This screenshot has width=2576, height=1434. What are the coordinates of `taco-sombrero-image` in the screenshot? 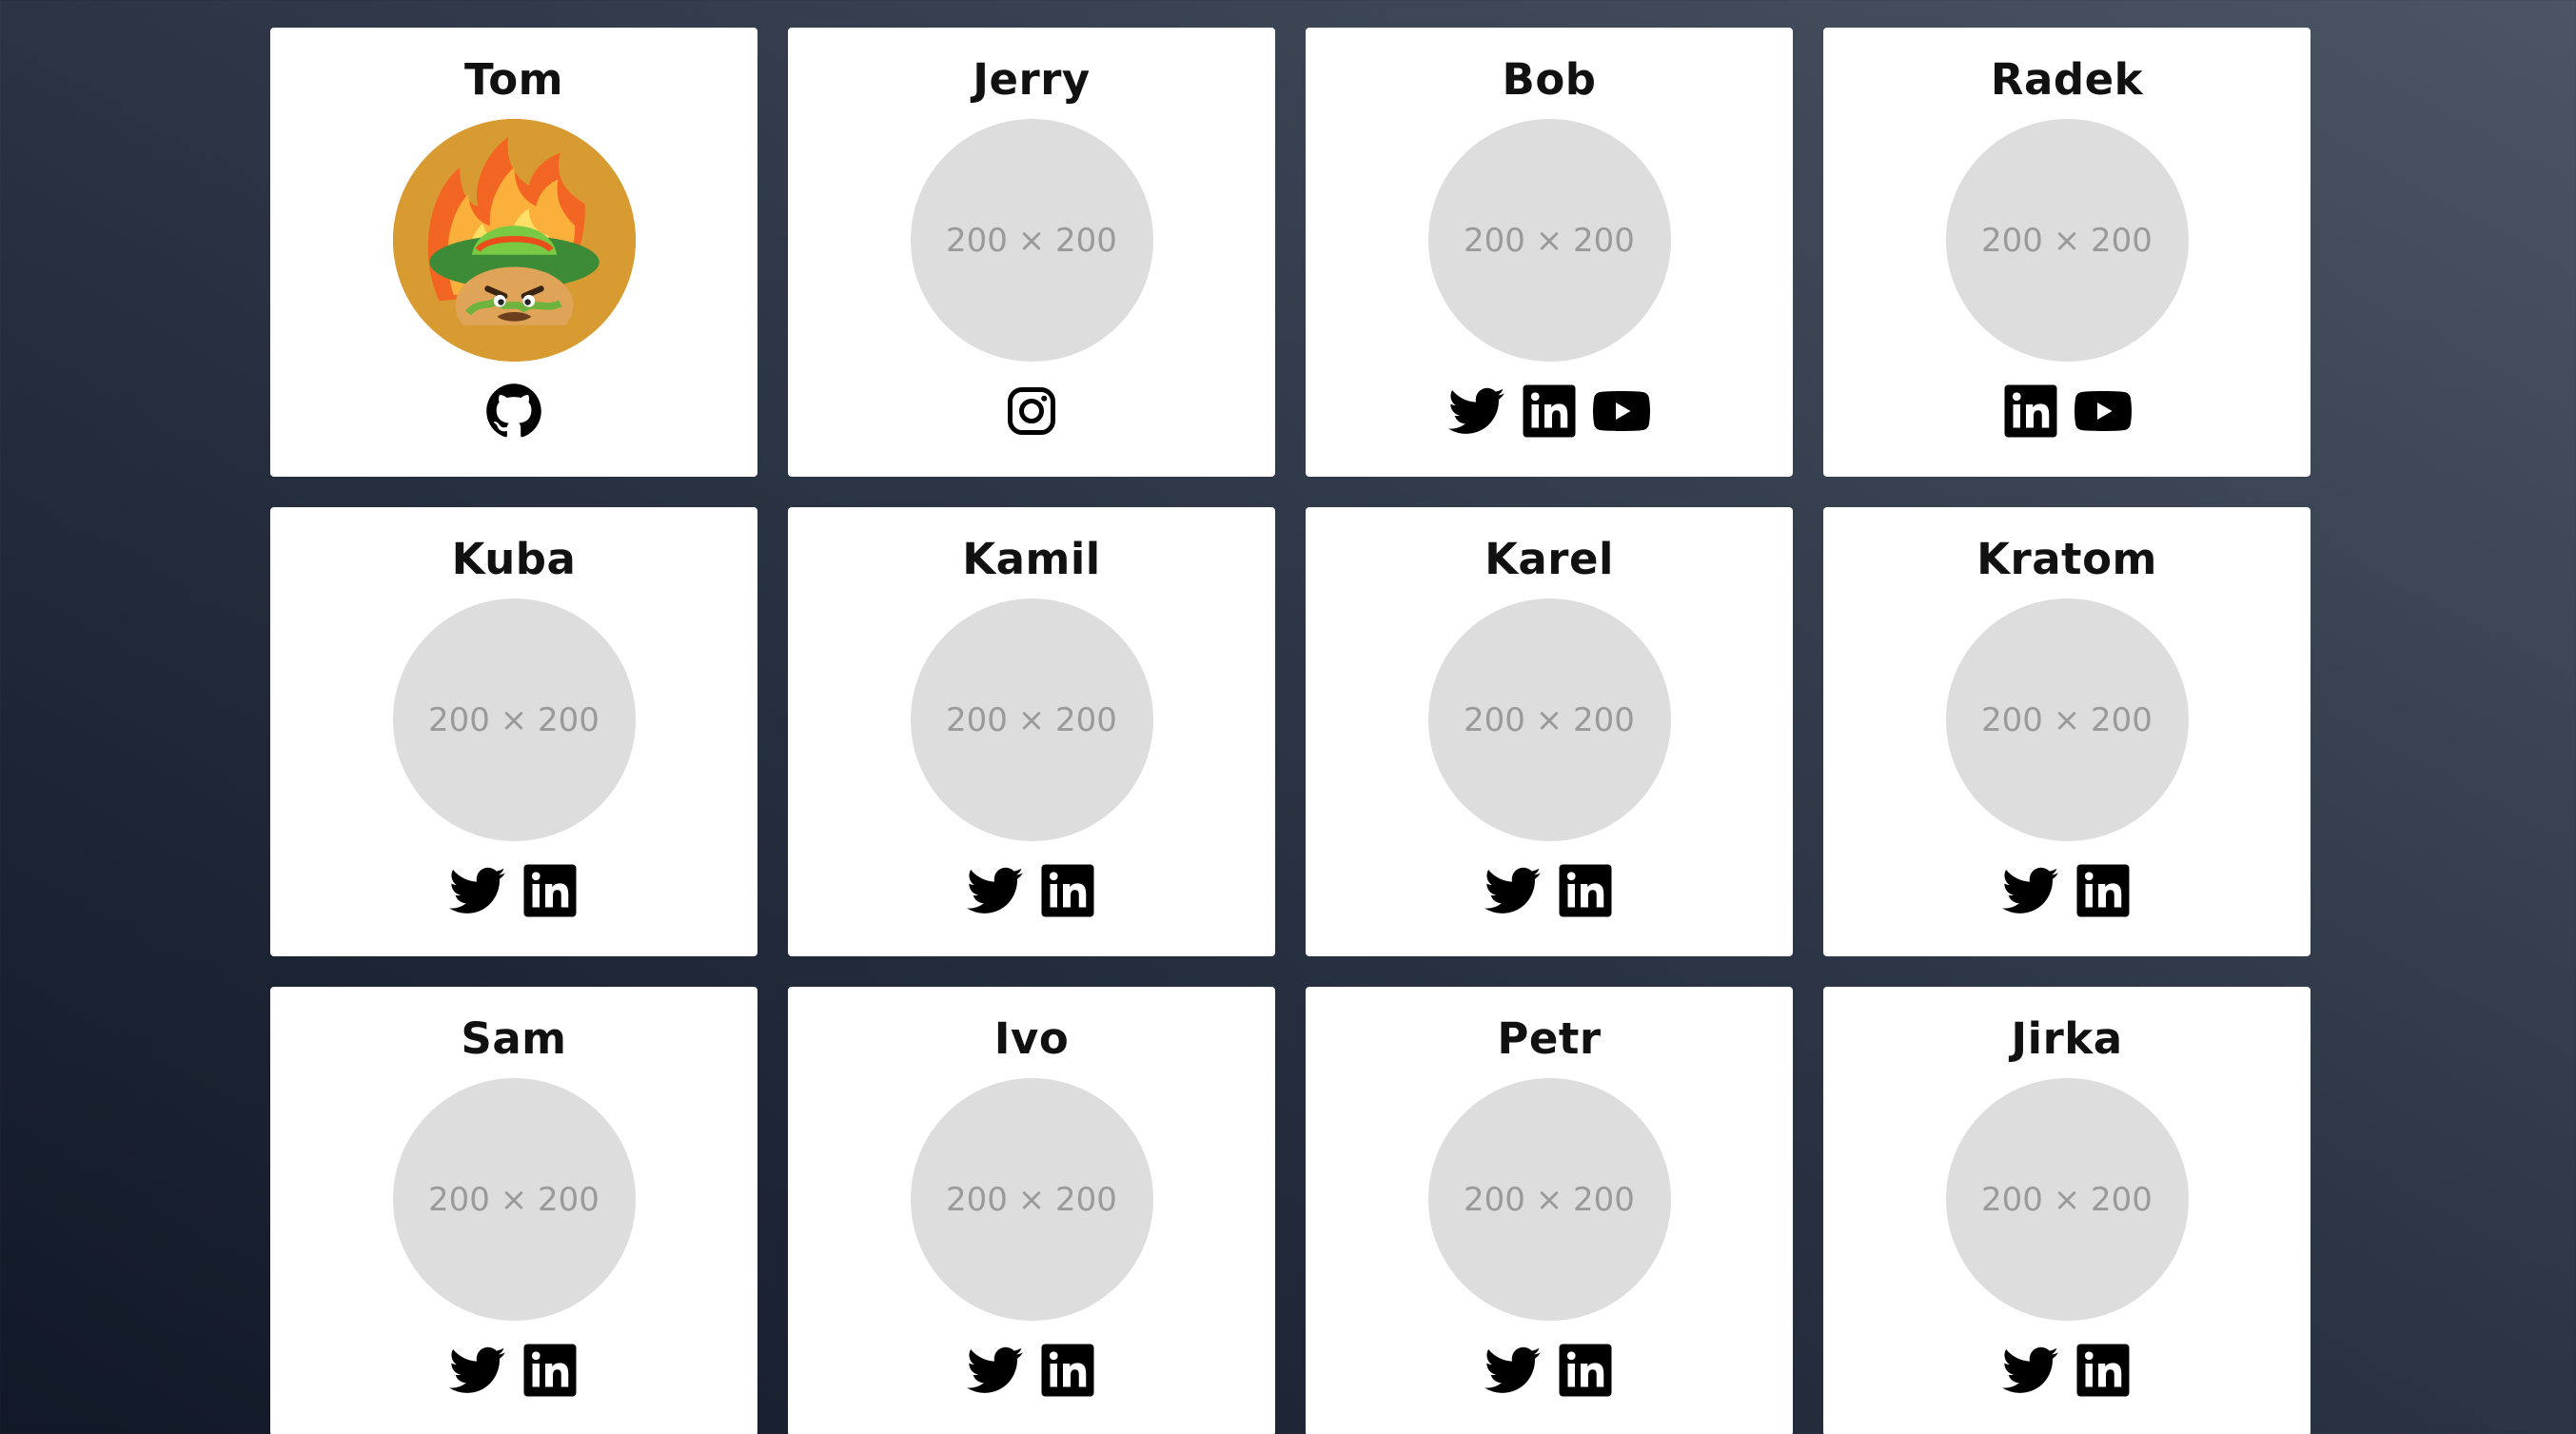 It's located at (514, 241).